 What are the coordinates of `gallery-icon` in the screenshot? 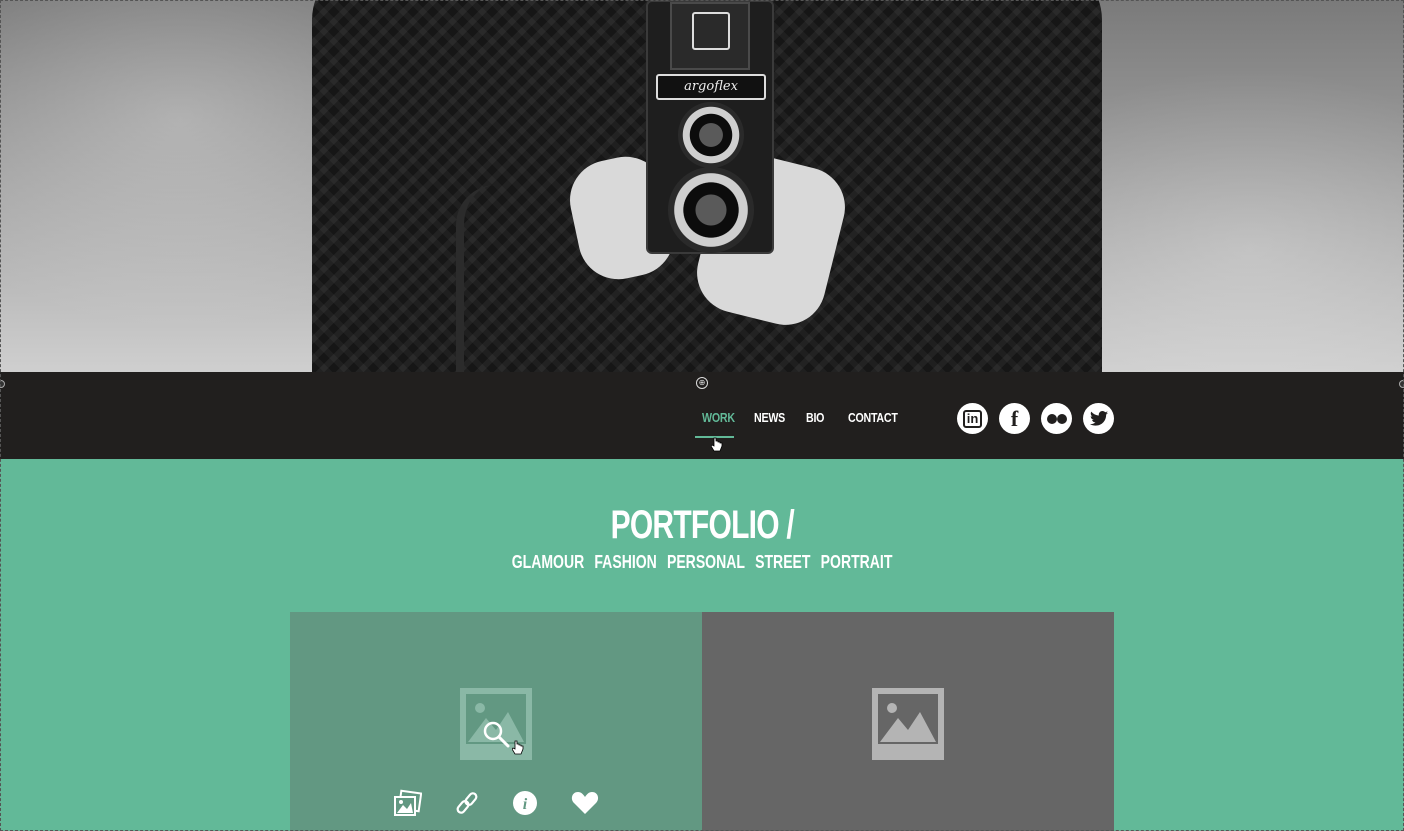 It's located at (407, 803).